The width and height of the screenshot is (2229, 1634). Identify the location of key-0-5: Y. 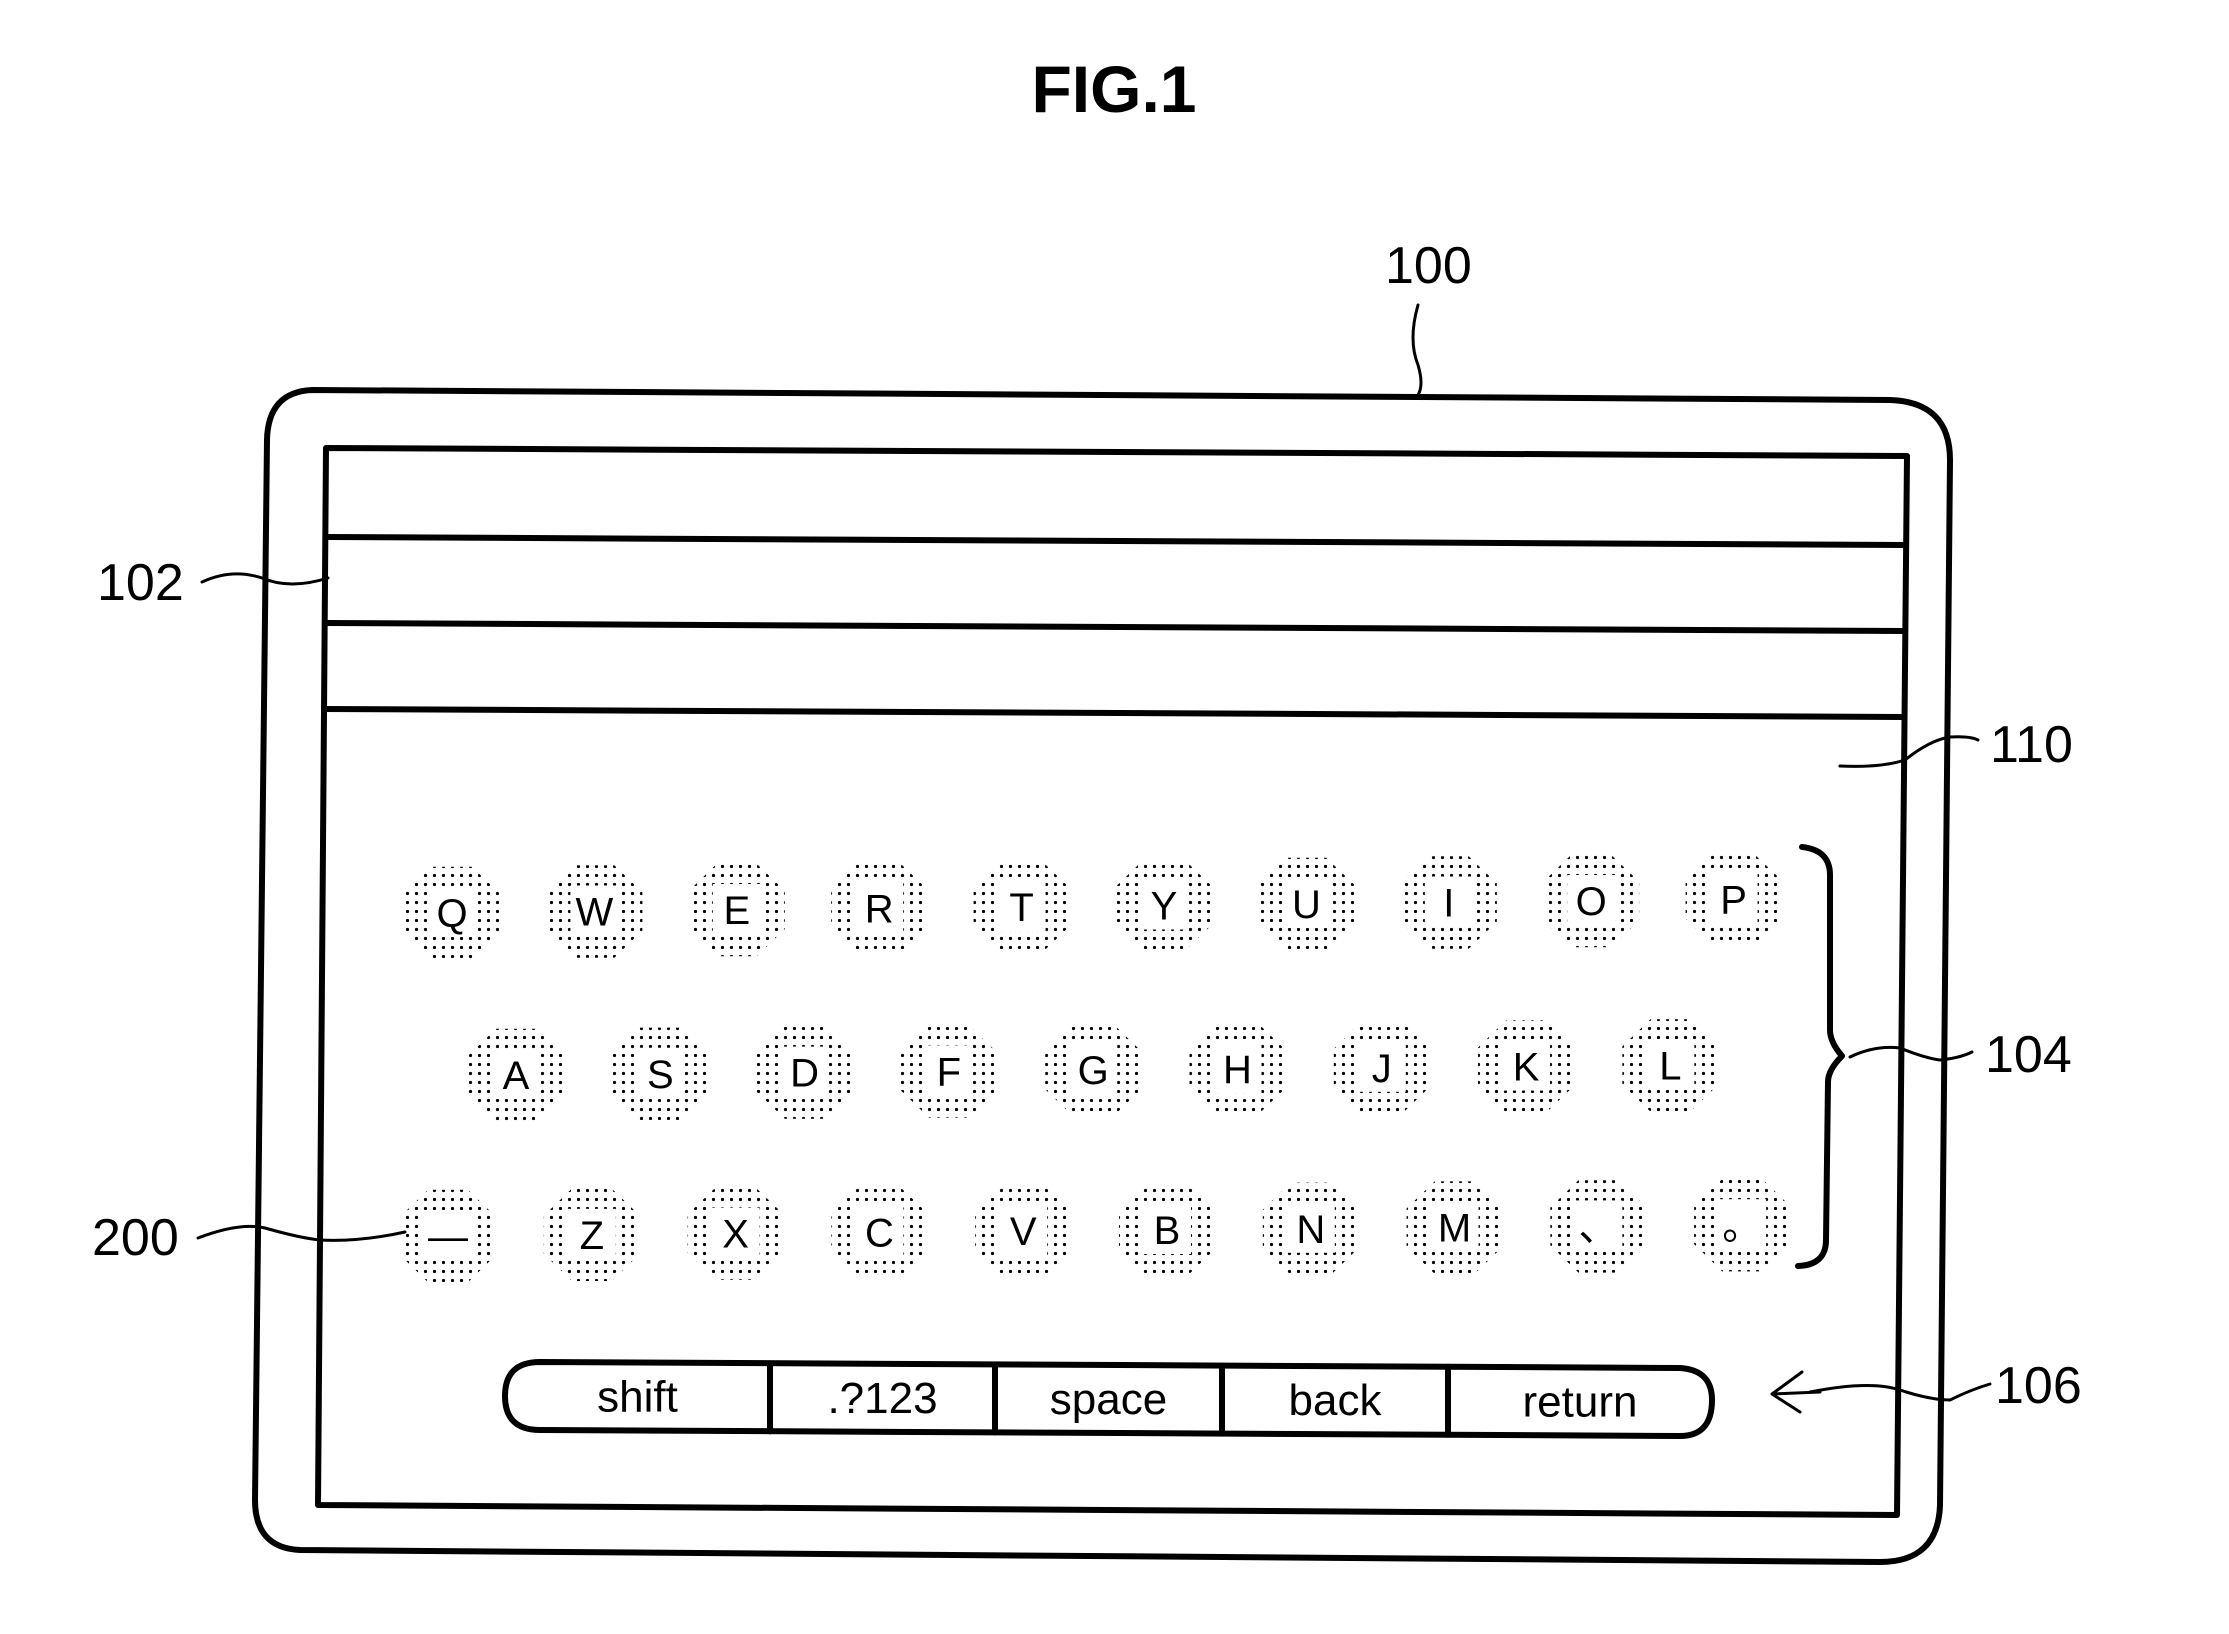
(1164, 905).